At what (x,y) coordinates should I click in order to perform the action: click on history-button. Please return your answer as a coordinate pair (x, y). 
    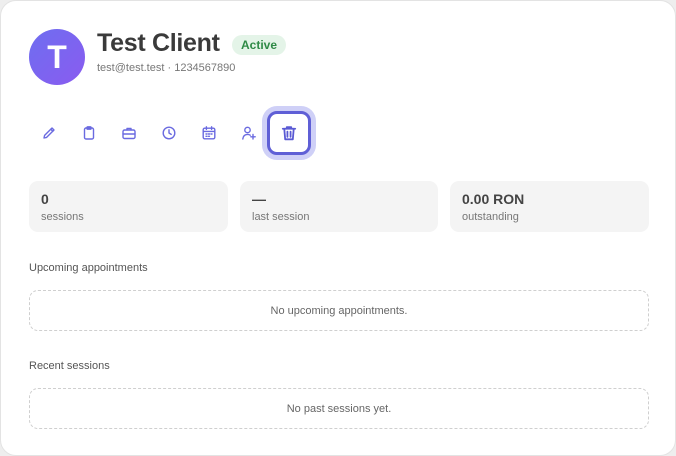
    Looking at the image, I should click on (169, 133).